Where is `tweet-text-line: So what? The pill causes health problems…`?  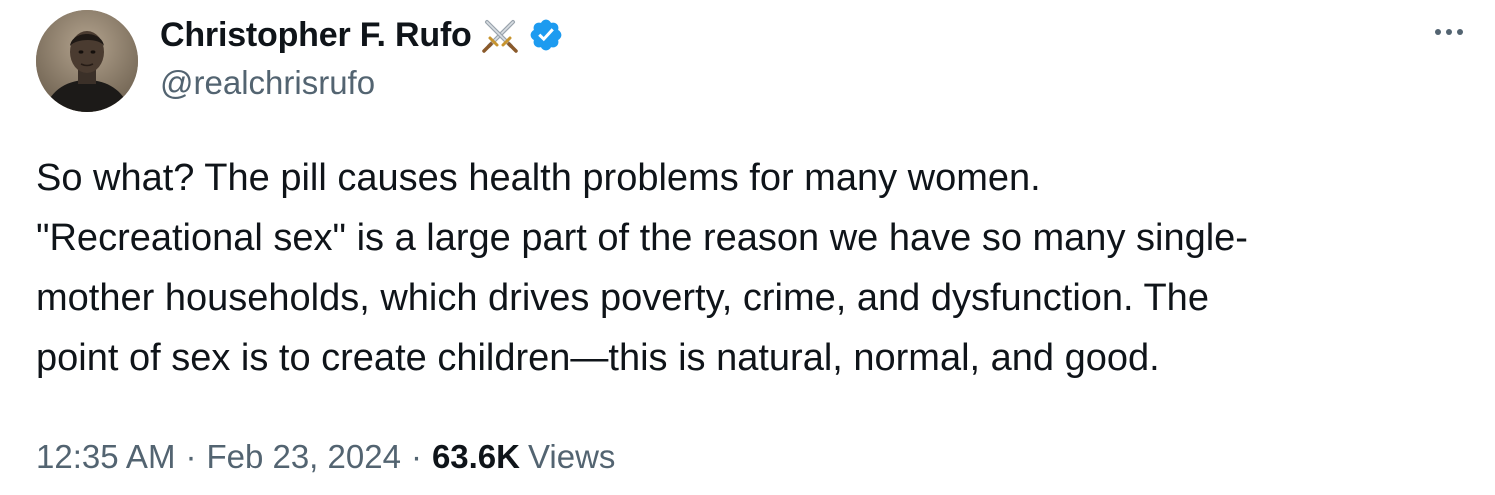 tweet-text-line: So what? The pill causes health problems… is located at coordinates (538, 178).